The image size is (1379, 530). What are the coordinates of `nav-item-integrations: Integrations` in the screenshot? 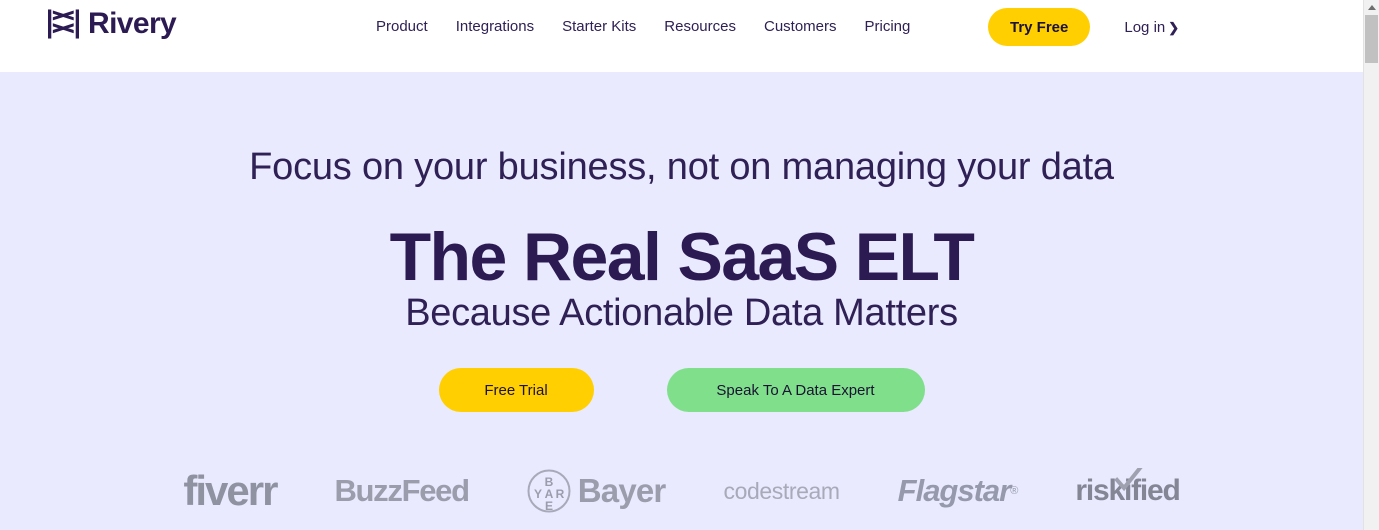 It's located at (495, 27).